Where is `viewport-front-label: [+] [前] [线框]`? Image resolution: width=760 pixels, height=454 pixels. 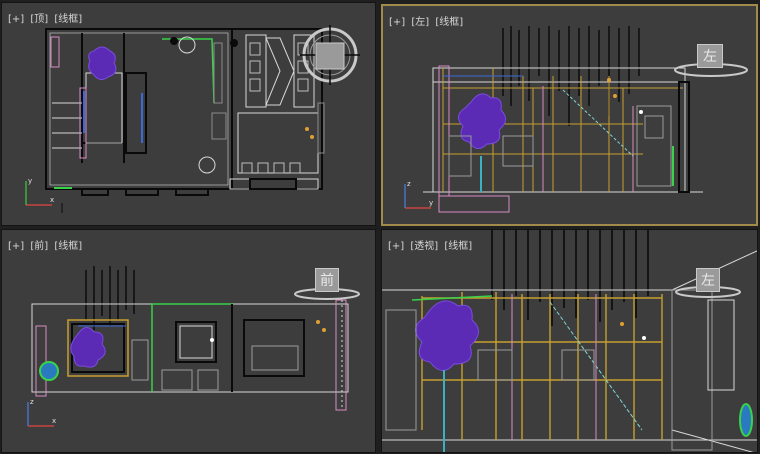 viewport-front-label: [+] [前] [线框] is located at coordinates (46, 244).